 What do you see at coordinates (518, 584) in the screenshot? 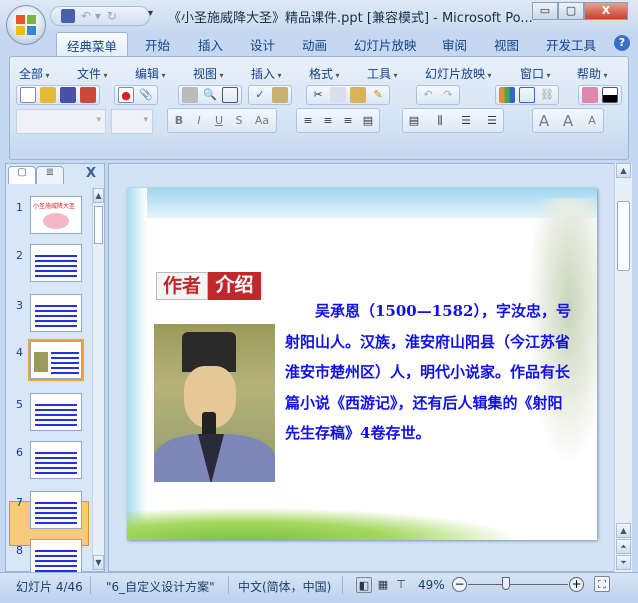
I see `zoom-slider-track` at bounding box center [518, 584].